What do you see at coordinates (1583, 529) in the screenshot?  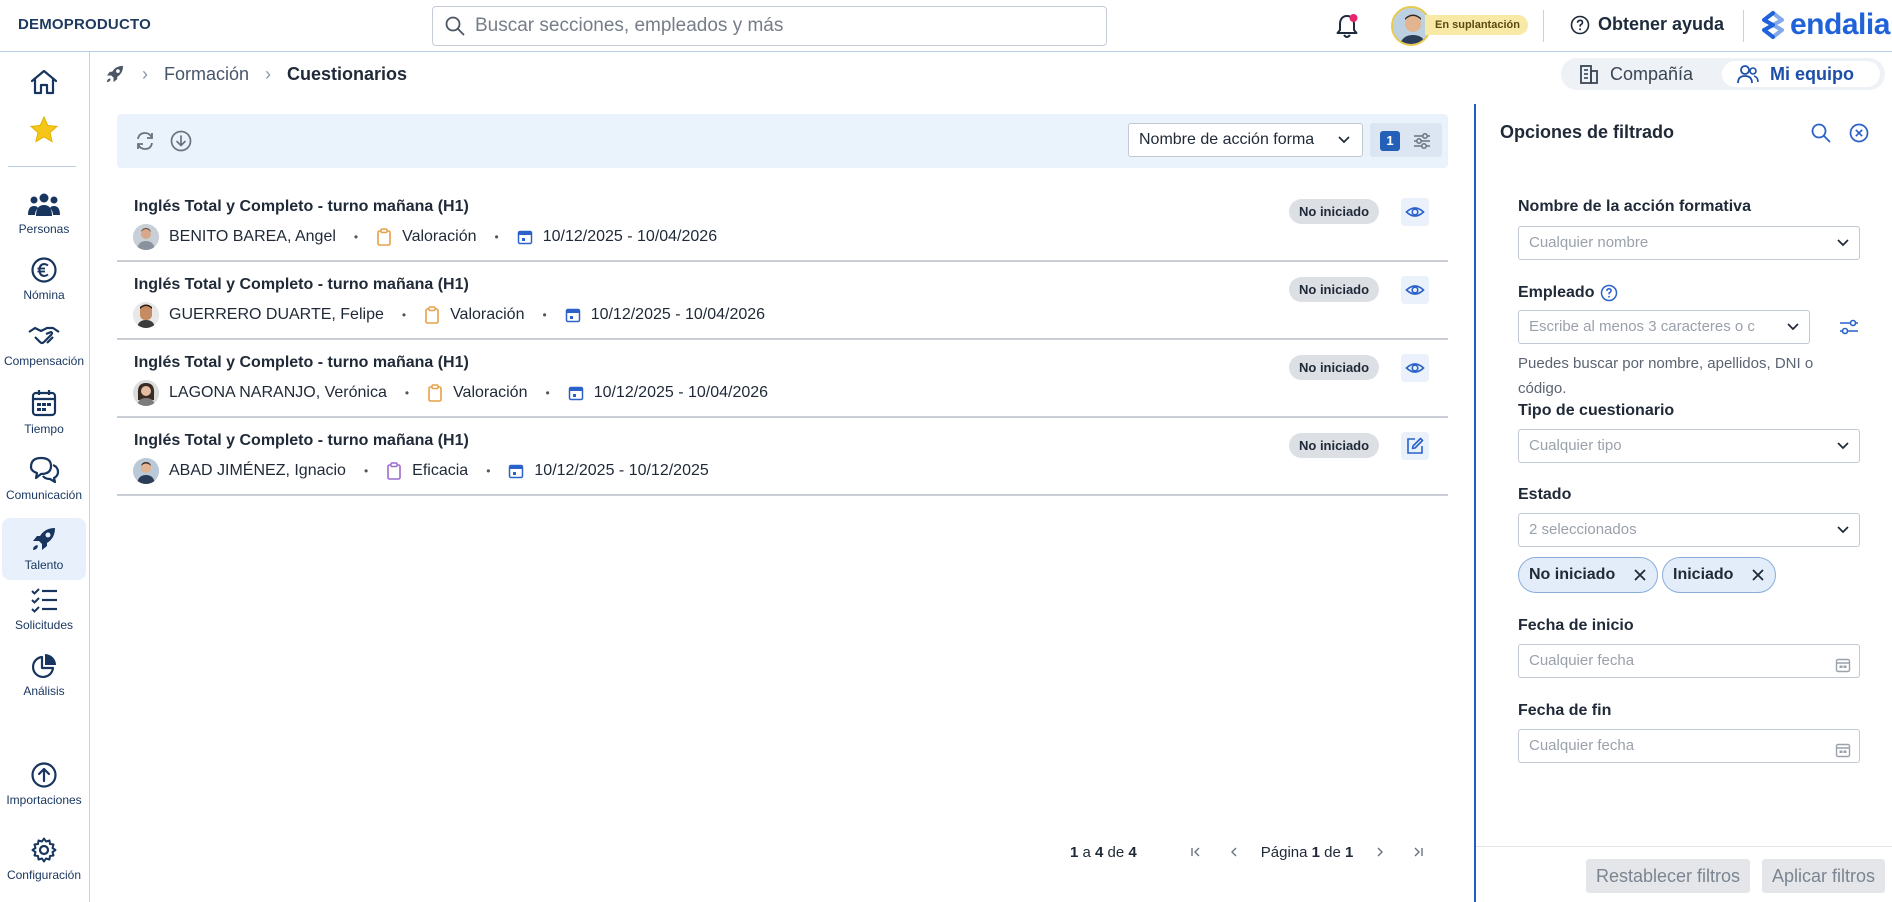 I see `status-value: 2 seleccionados` at bounding box center [1583, 529].